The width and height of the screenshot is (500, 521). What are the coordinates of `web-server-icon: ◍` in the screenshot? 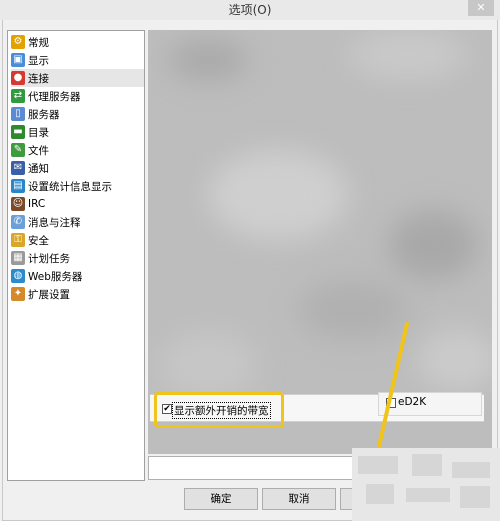 It's located at (18, 276).